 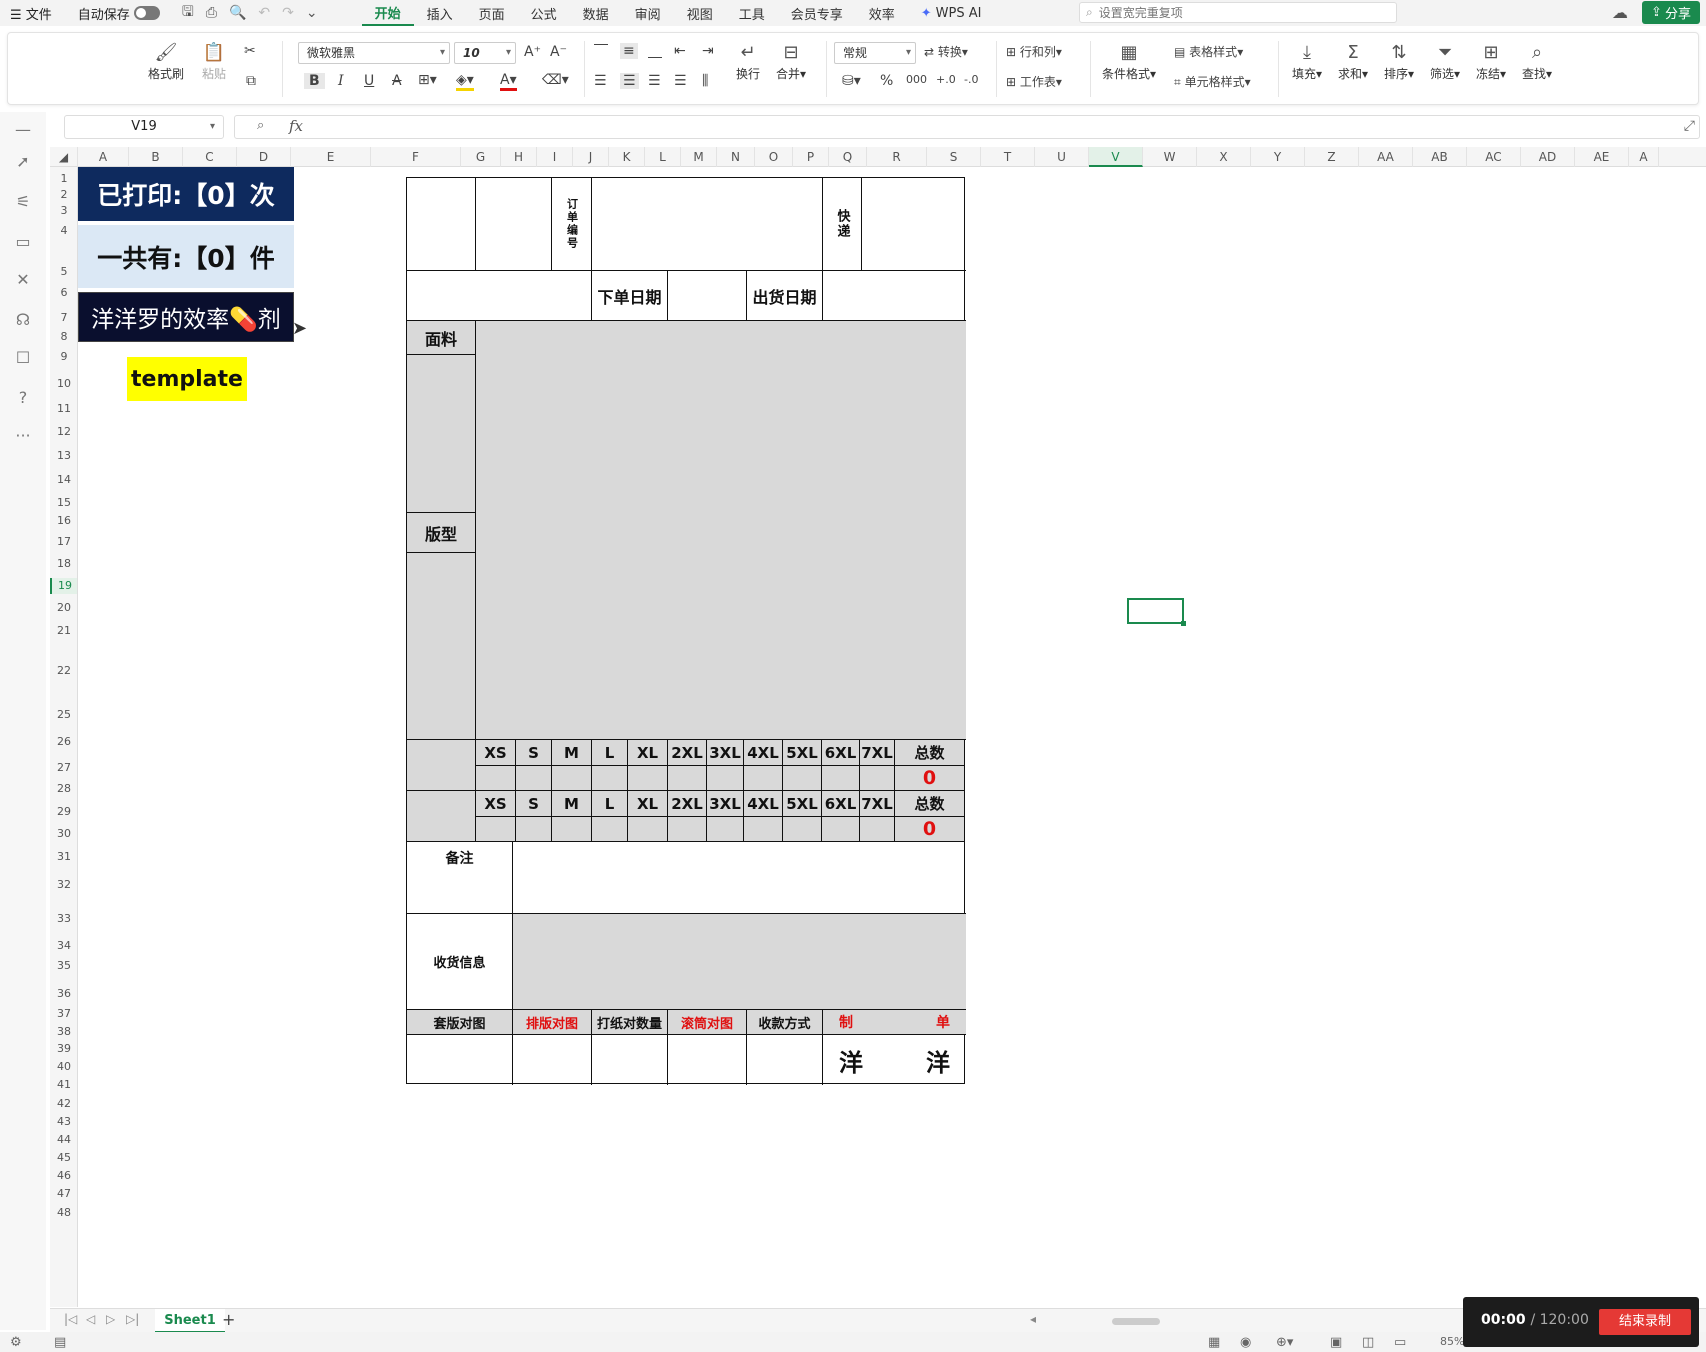 I want to click on row-header: 6, so click(x=63, y=293).